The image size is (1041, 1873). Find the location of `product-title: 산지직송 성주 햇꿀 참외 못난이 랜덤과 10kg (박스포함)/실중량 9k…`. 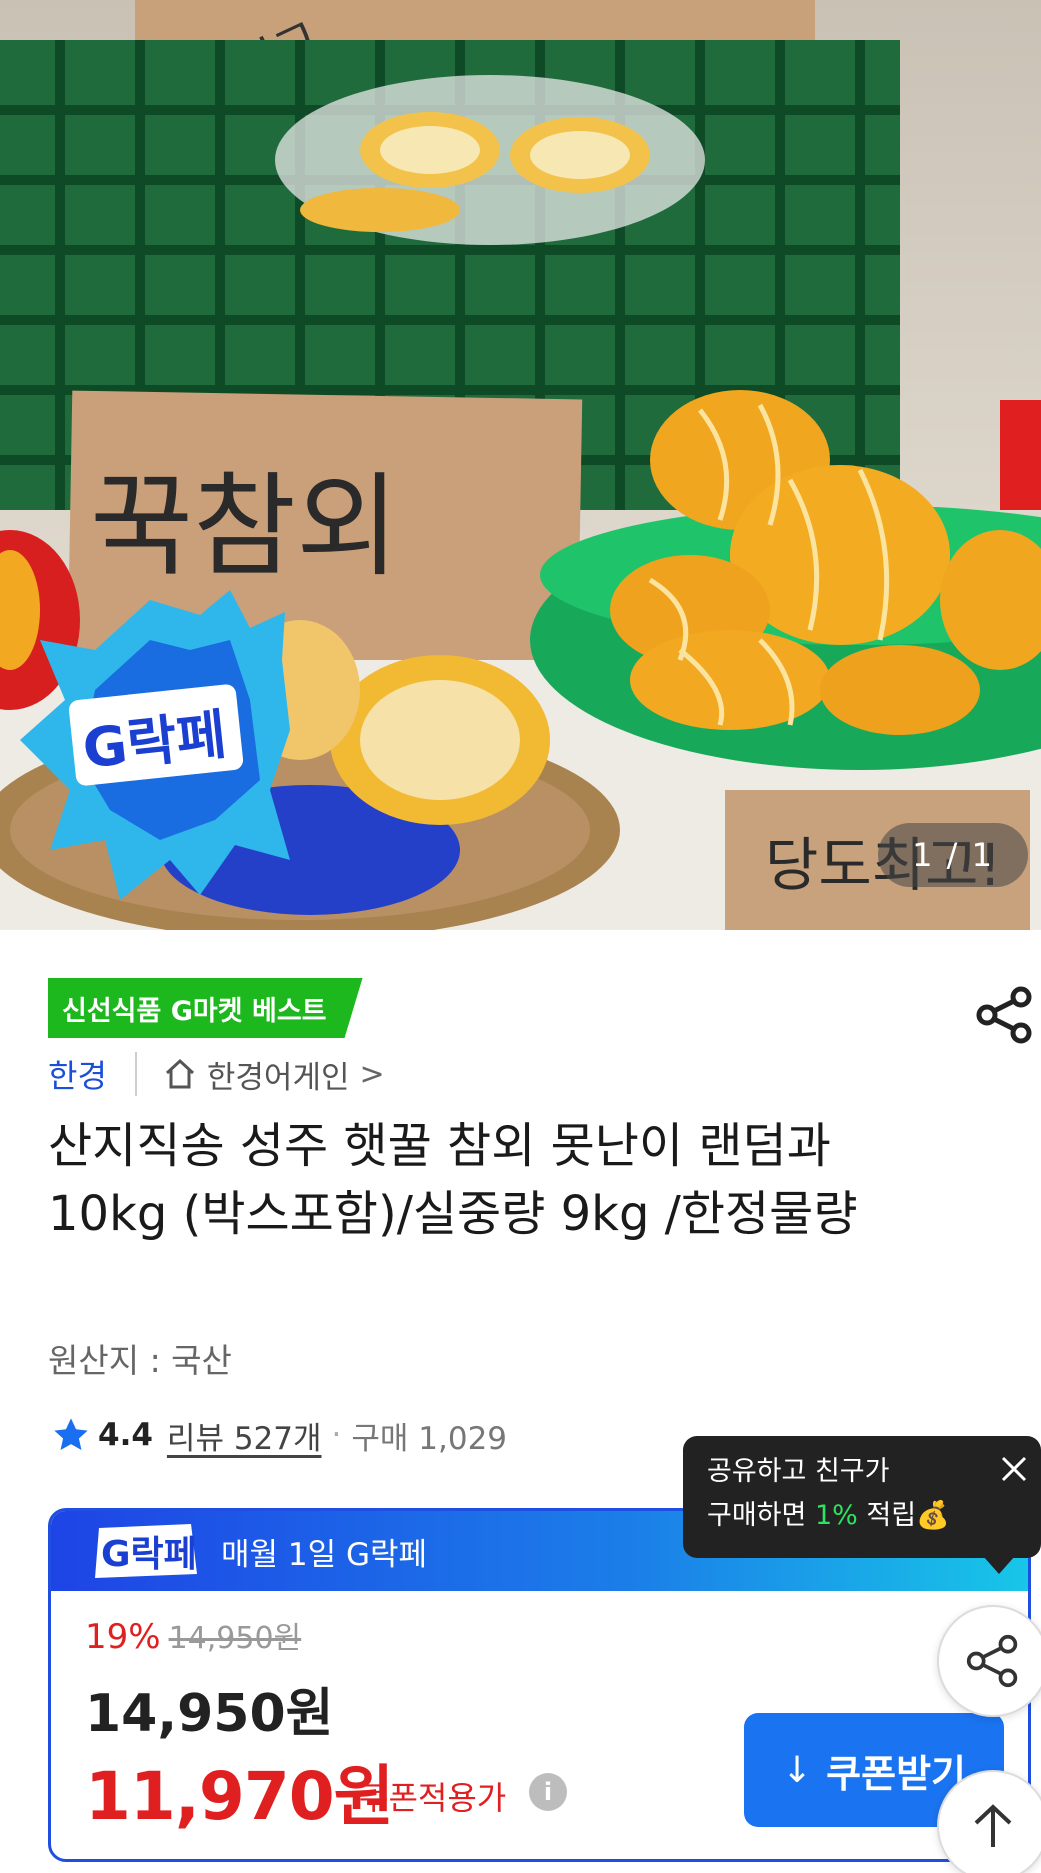

product-title: 산지직송 성주 햇꿀 참외 못난이 랜덤과 10kg (박스포함)/실중량 9k… is located at coordinates (453, 1180).